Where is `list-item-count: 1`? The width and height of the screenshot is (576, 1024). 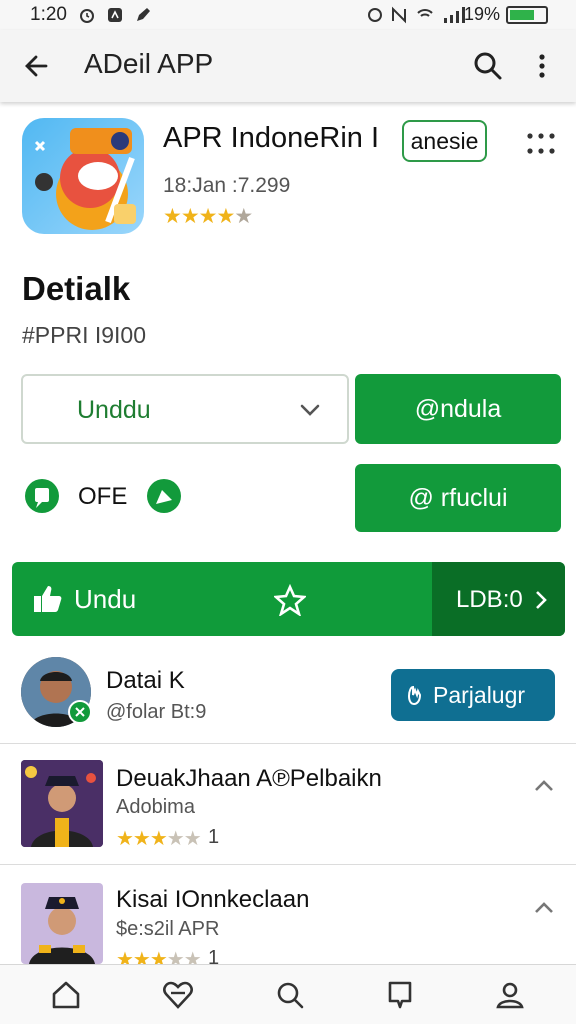
list-item-count: 1 is located at coordinates (214, 837).